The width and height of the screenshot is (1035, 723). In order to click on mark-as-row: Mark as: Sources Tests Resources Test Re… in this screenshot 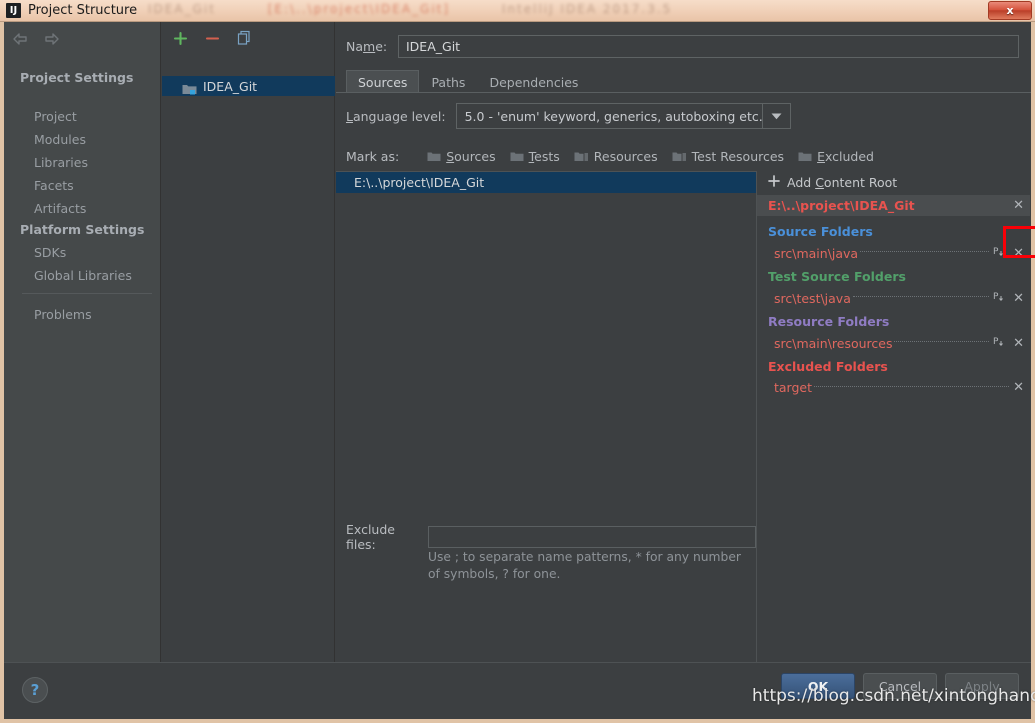, I will do `click(617, 156)`.